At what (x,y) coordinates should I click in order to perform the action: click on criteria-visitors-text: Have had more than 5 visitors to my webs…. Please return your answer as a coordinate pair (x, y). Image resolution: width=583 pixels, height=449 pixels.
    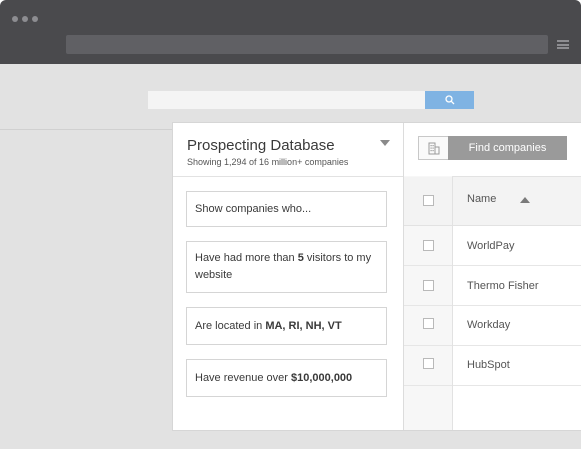
    Looking at the image, I should click on (283, 266).